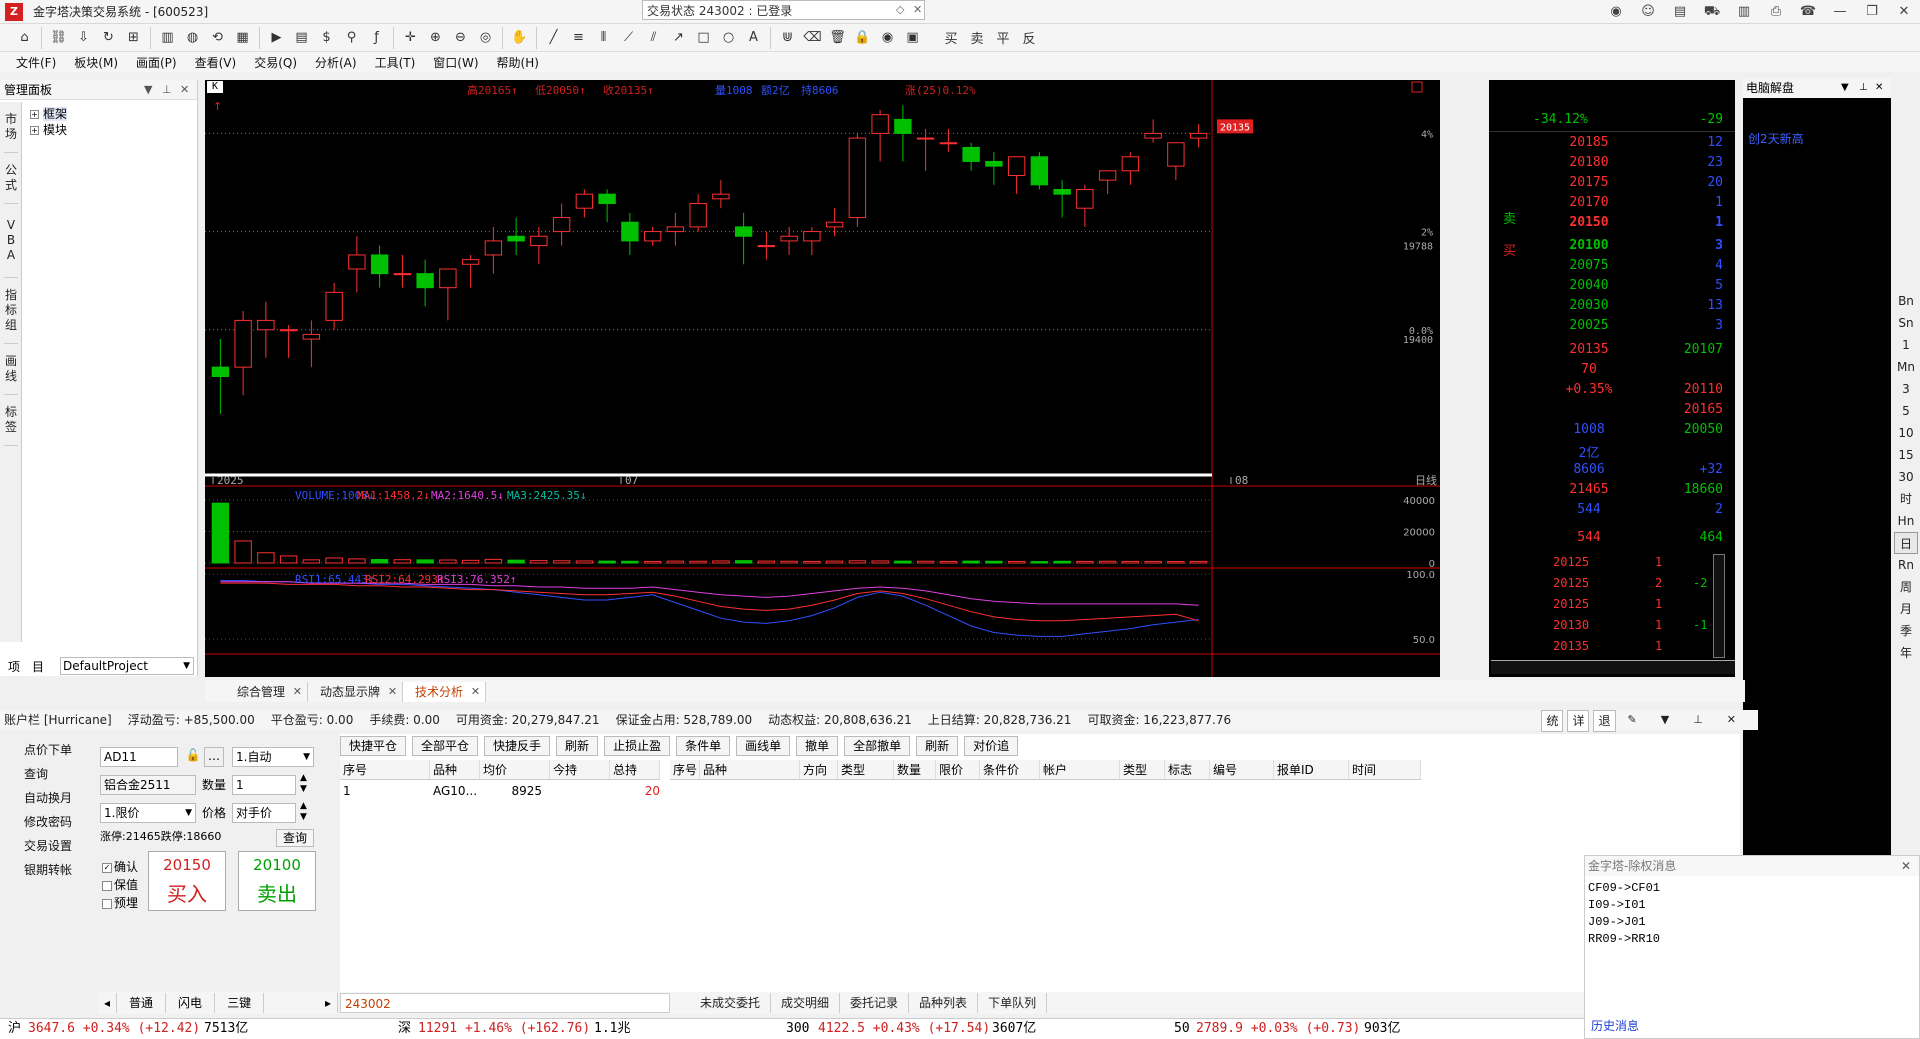 Image resolution: width=1920 pixels, height=1039 pixels. What do you see at coordinates (1744, 12) in the screenshot?
I see `stats-icon: ▥` at bounding box center [1744, 12].